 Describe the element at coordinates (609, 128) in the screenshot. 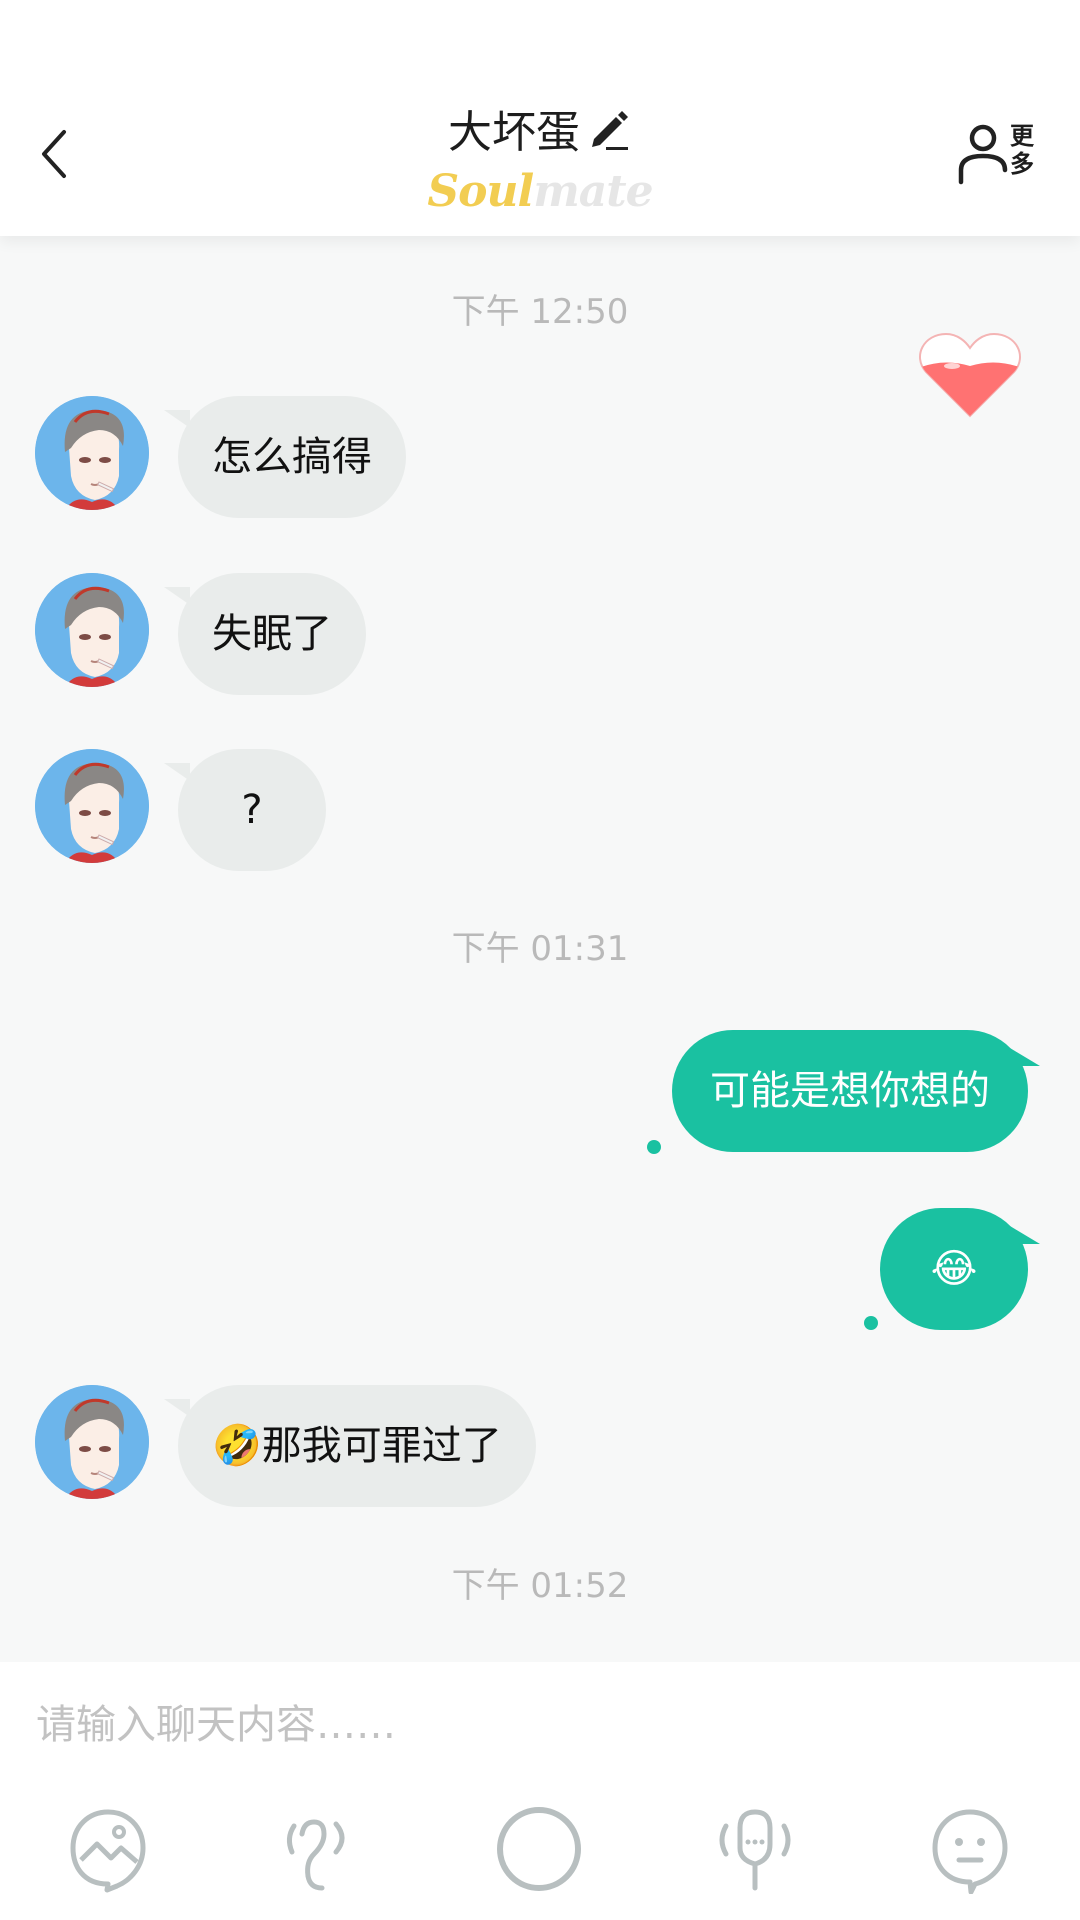

I see `edit-icon` at that location.